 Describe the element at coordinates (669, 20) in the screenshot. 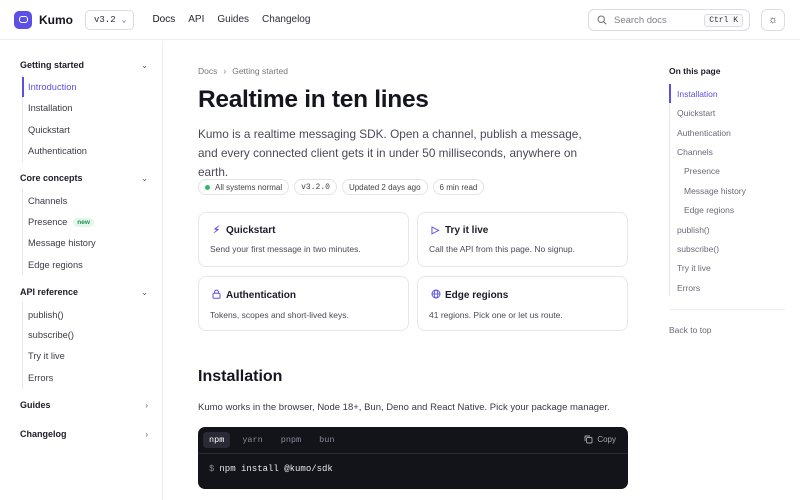

I see `search-input: Search docs Ctrl K` at that location.